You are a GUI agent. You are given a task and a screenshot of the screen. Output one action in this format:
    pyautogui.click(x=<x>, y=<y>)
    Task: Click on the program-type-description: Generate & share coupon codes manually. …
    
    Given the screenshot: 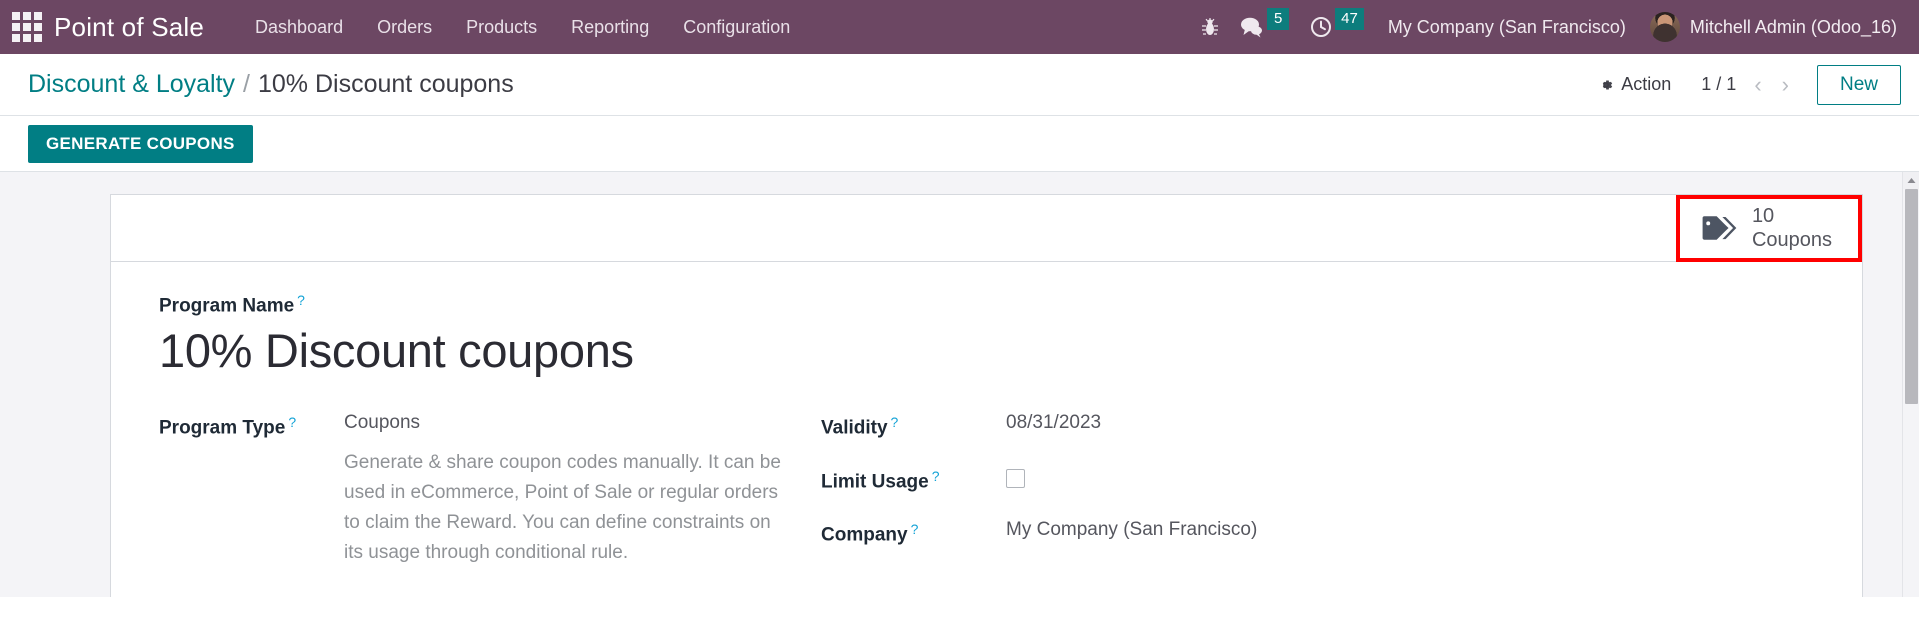 What is the action you would take?
    pyautogui.click(x=562, y=508)
    